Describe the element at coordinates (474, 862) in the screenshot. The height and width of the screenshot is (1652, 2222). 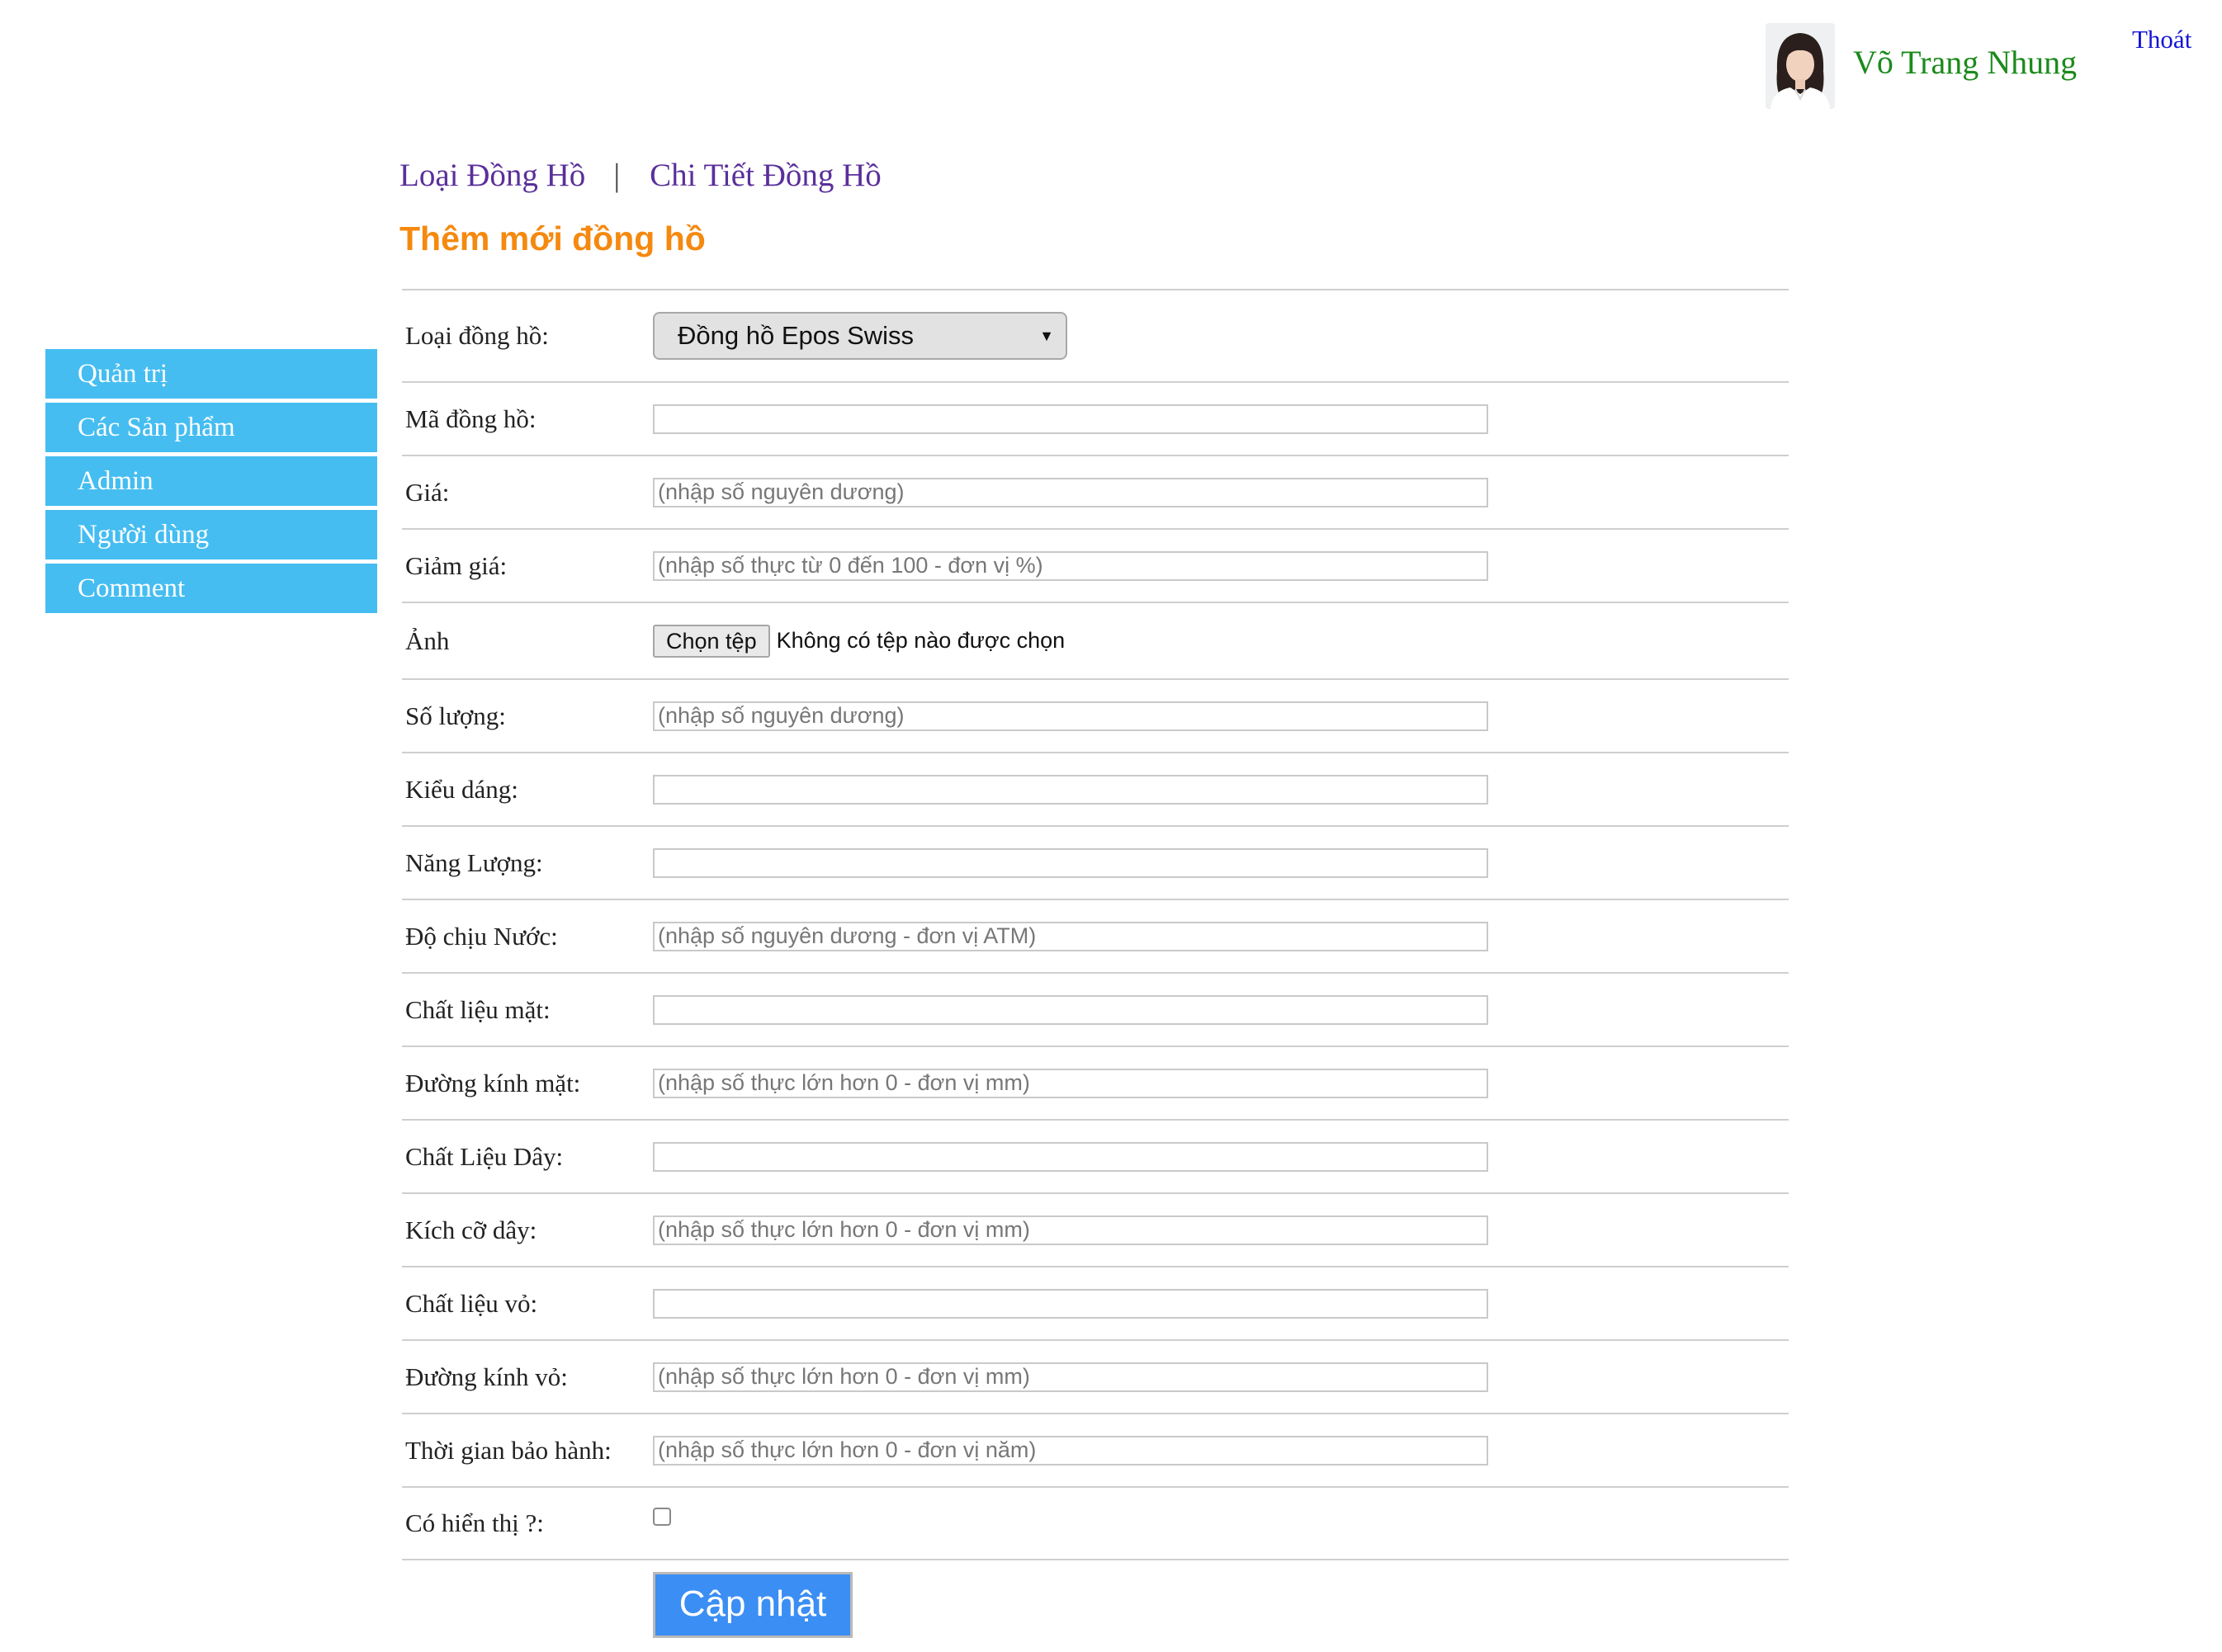
I see `energy-label: Năng Lượng:` at that location.